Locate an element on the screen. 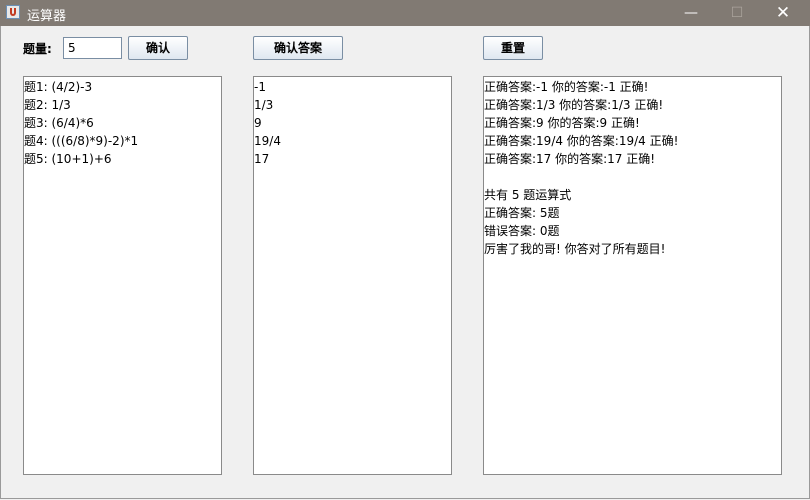 This screenshot has width=810, height=500. summary-wrong: 错误答案: 0题 is located at coordinates (522, 231).